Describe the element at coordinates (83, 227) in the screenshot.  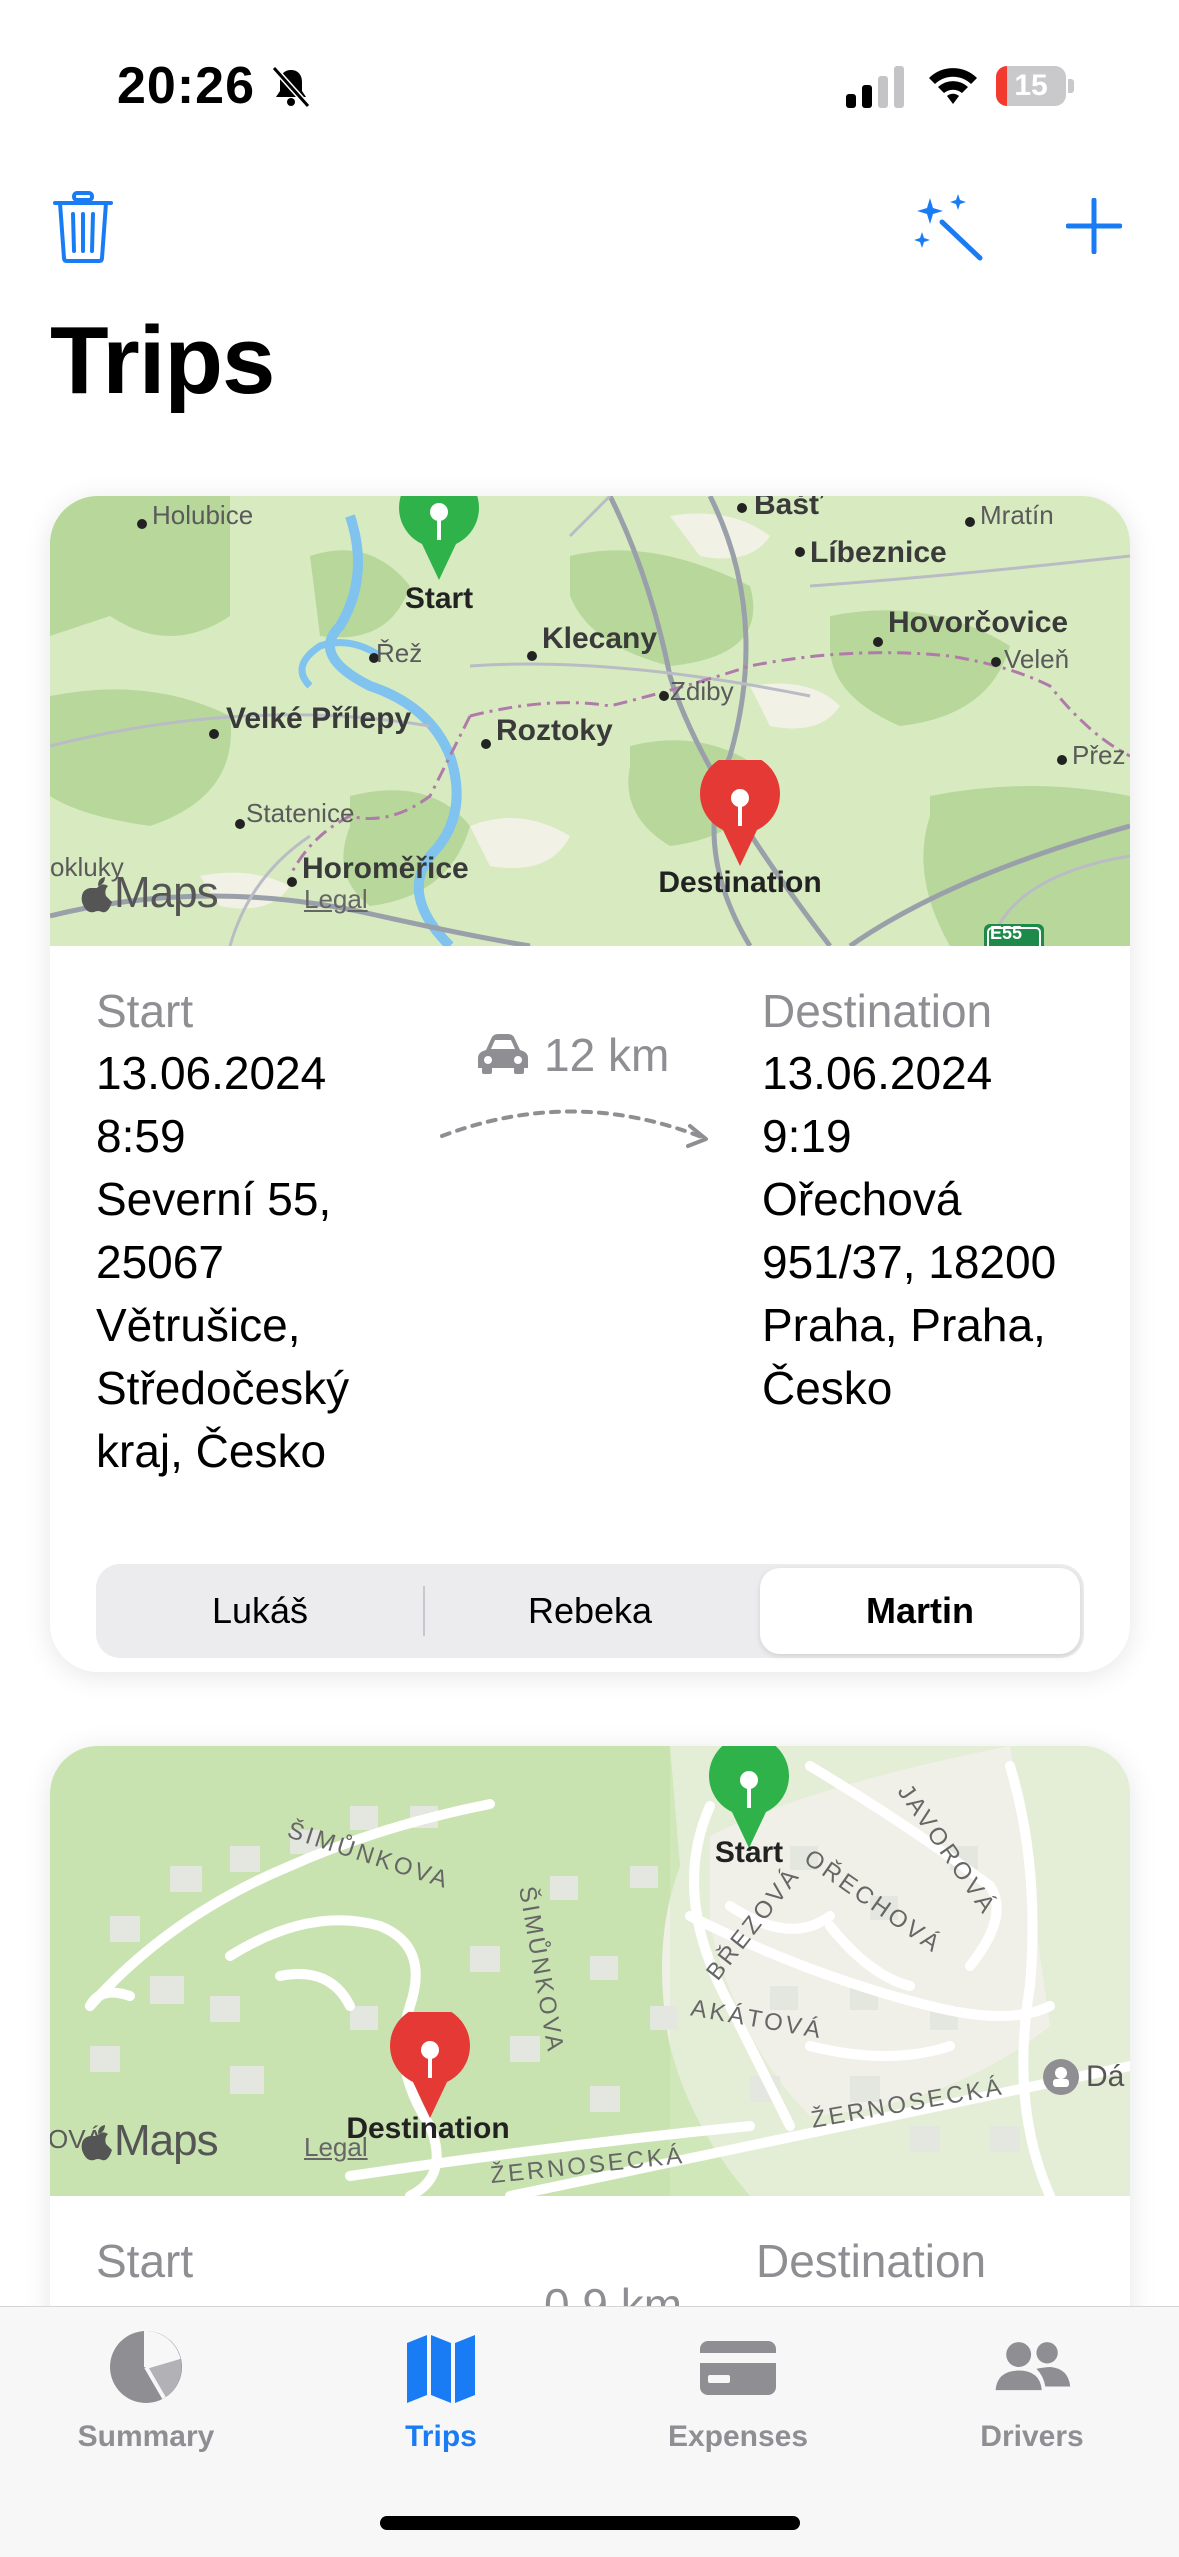
I see `trash-icon` at that location.